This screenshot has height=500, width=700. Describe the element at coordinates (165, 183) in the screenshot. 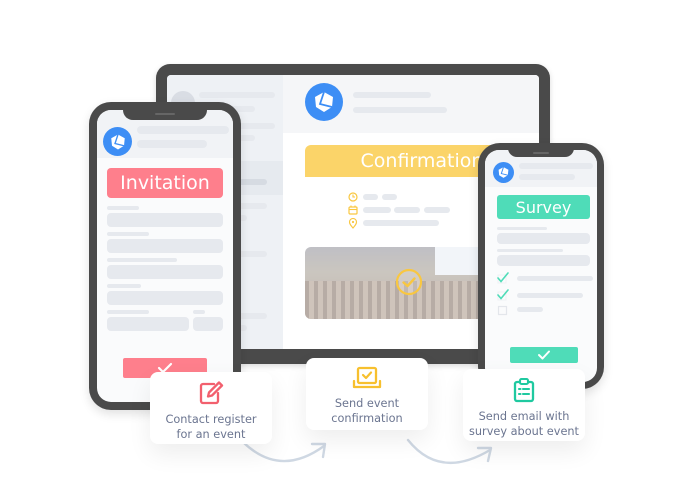

I see `invitation-banner: Invitation` at that location.